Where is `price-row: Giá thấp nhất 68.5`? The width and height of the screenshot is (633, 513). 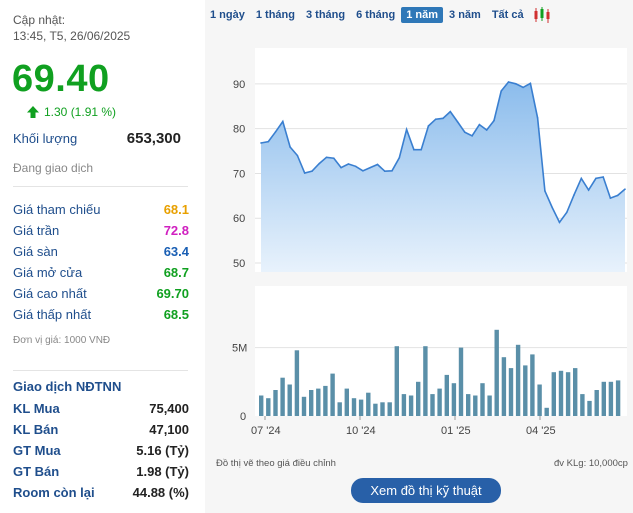 price-row: Giá thấp nhất 68.5 is located at coordinates (101, 314).